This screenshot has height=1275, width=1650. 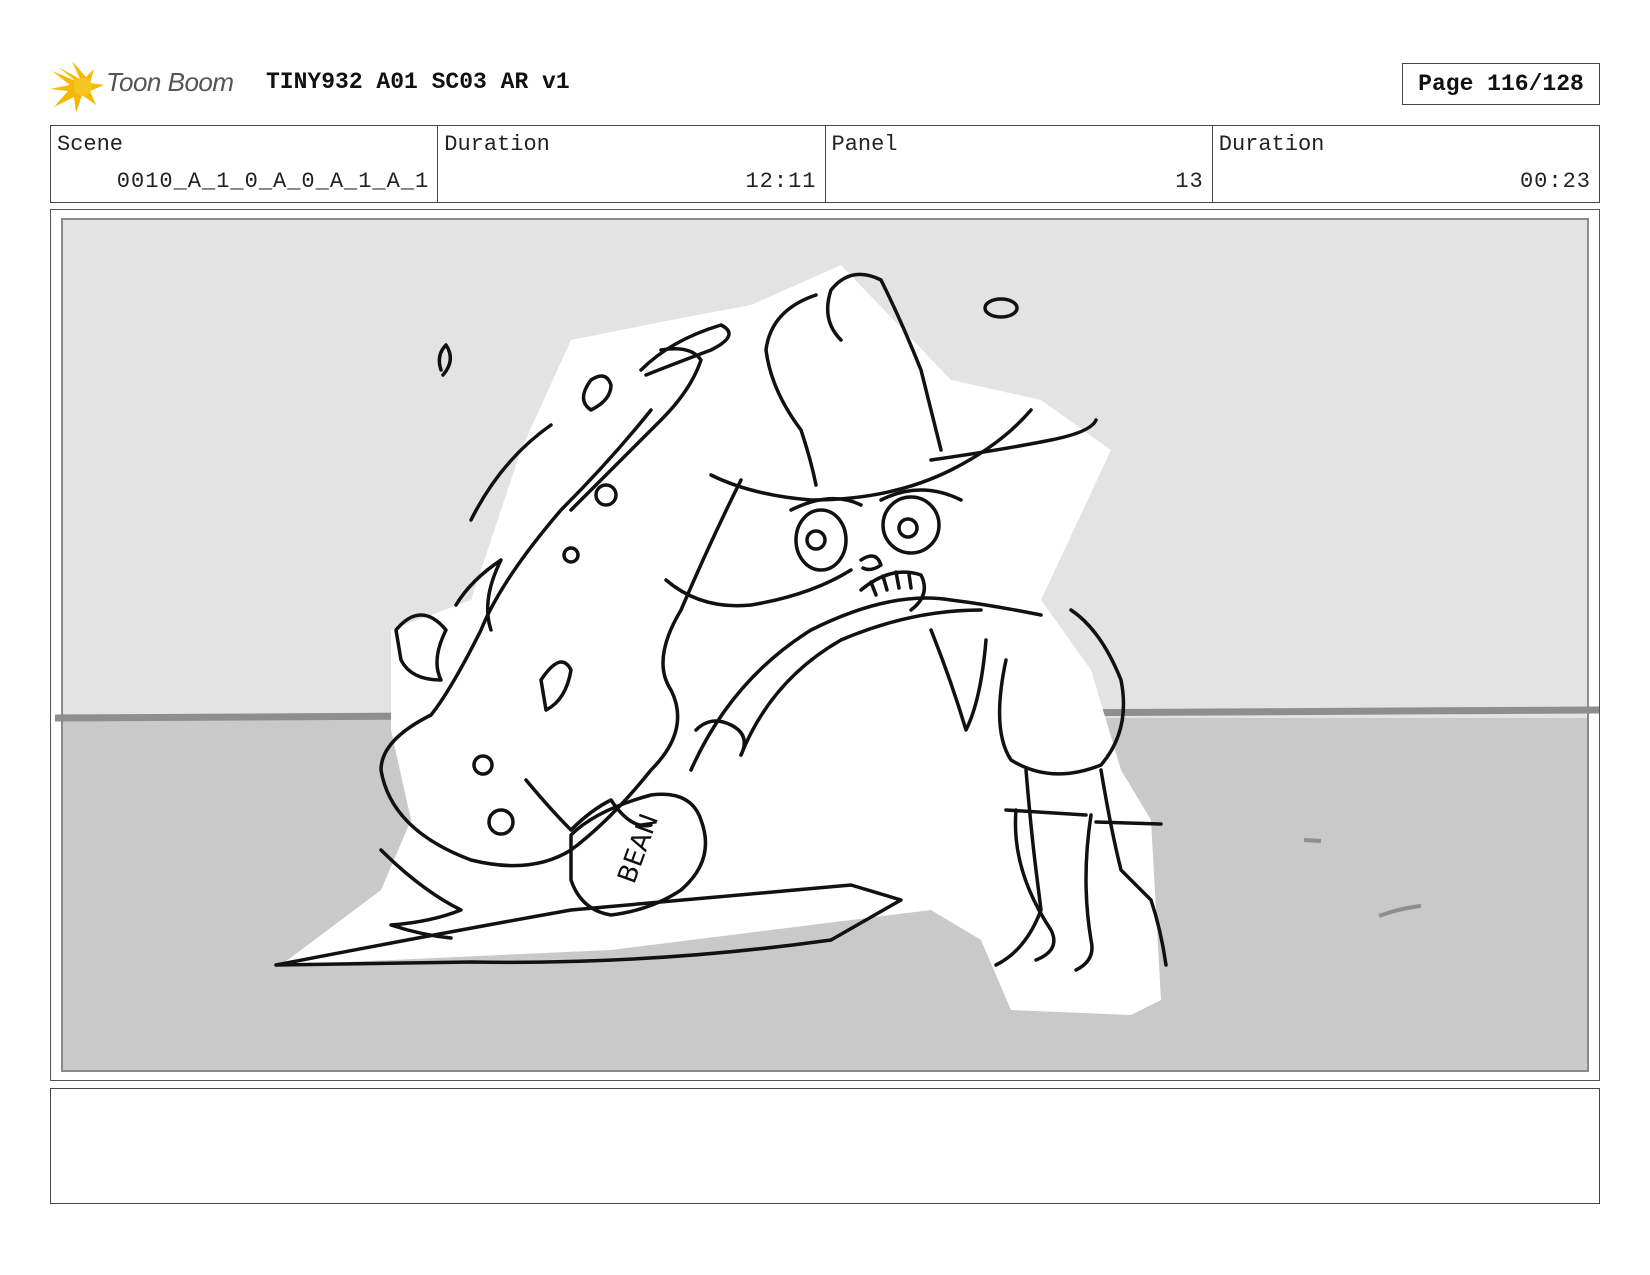 I want to click on panel-duration-label: Duration, so click(x=1271, y=144).